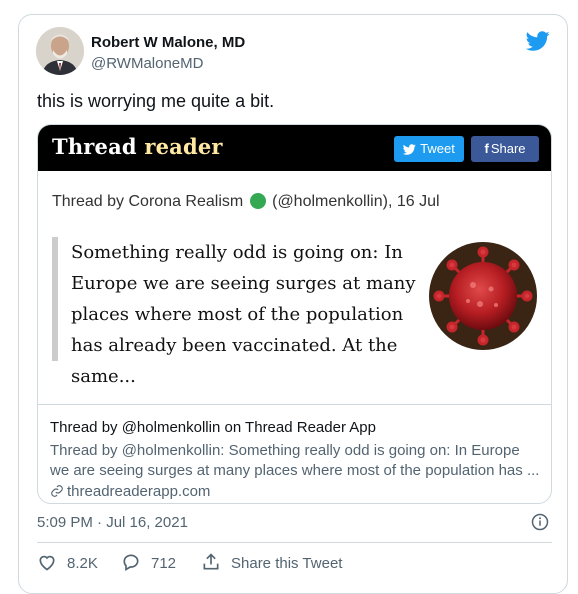  Describe the element at coordinates (183, 146) in the screenshot. I see `logo-part-reader: reader` at that location.